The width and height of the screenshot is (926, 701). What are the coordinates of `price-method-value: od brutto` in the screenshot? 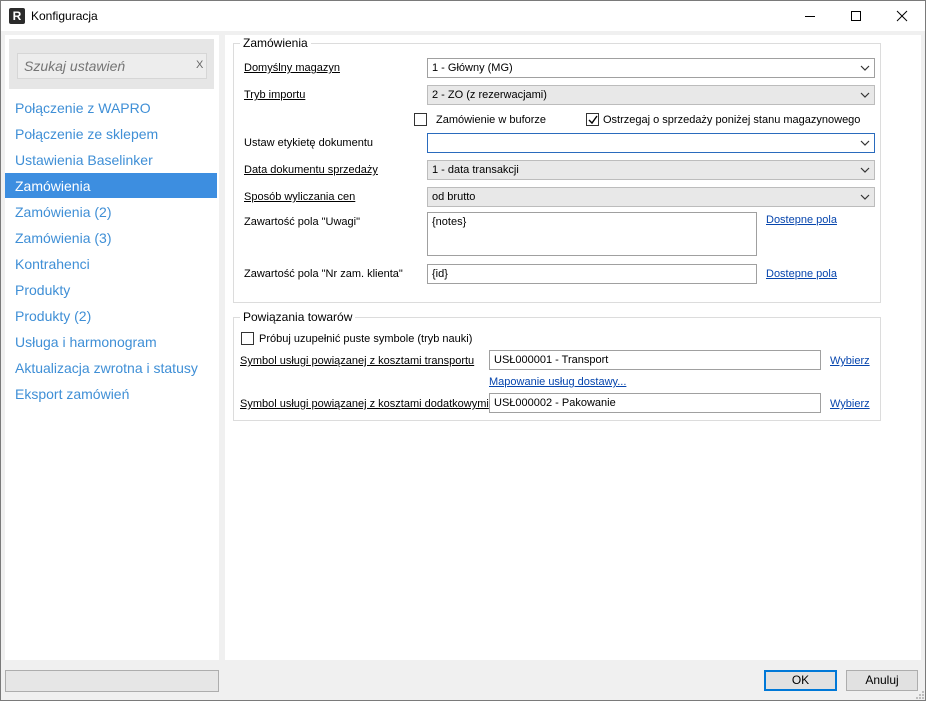 It's located at (454, 197).